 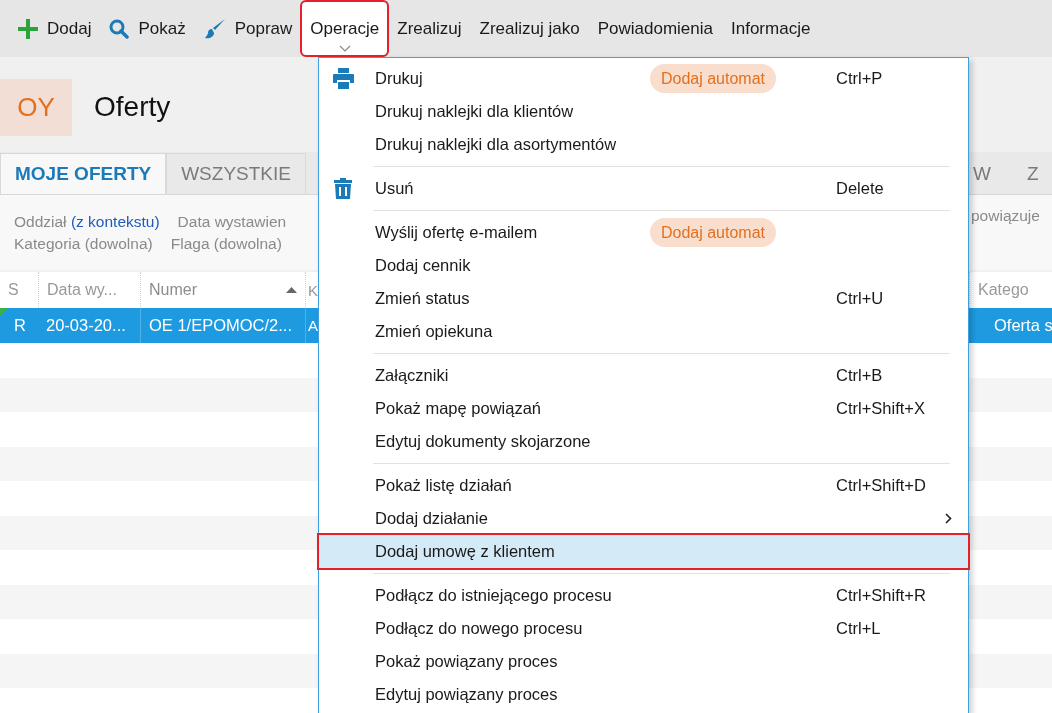 I want to click on menu-item: Załączniki Ctrl+B, so click(x=643, y=375).